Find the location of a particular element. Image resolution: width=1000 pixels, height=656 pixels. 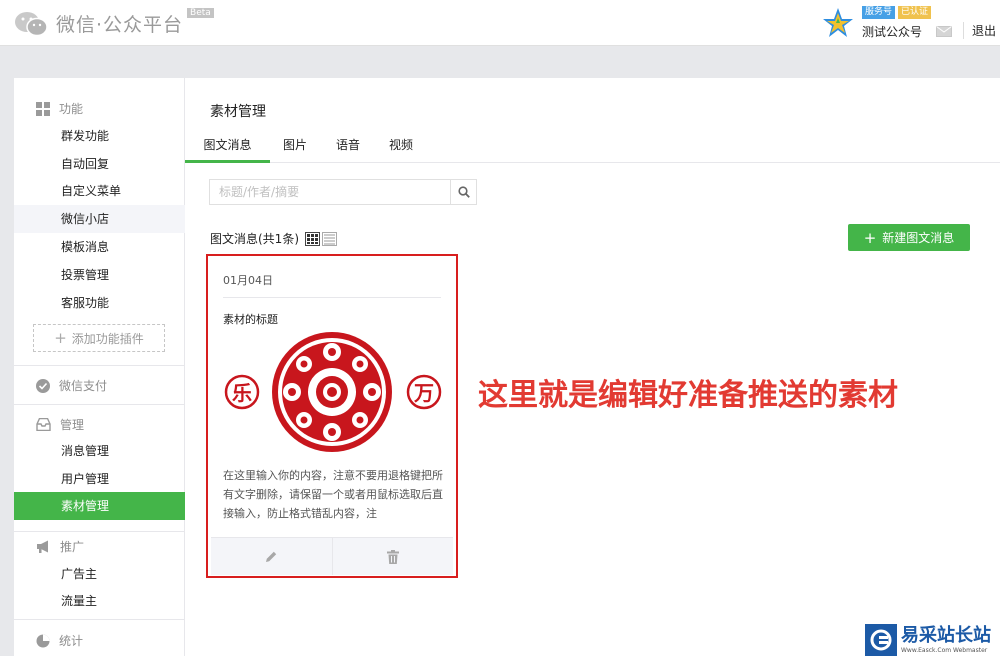

search-input is located at coordinates (330, 192).